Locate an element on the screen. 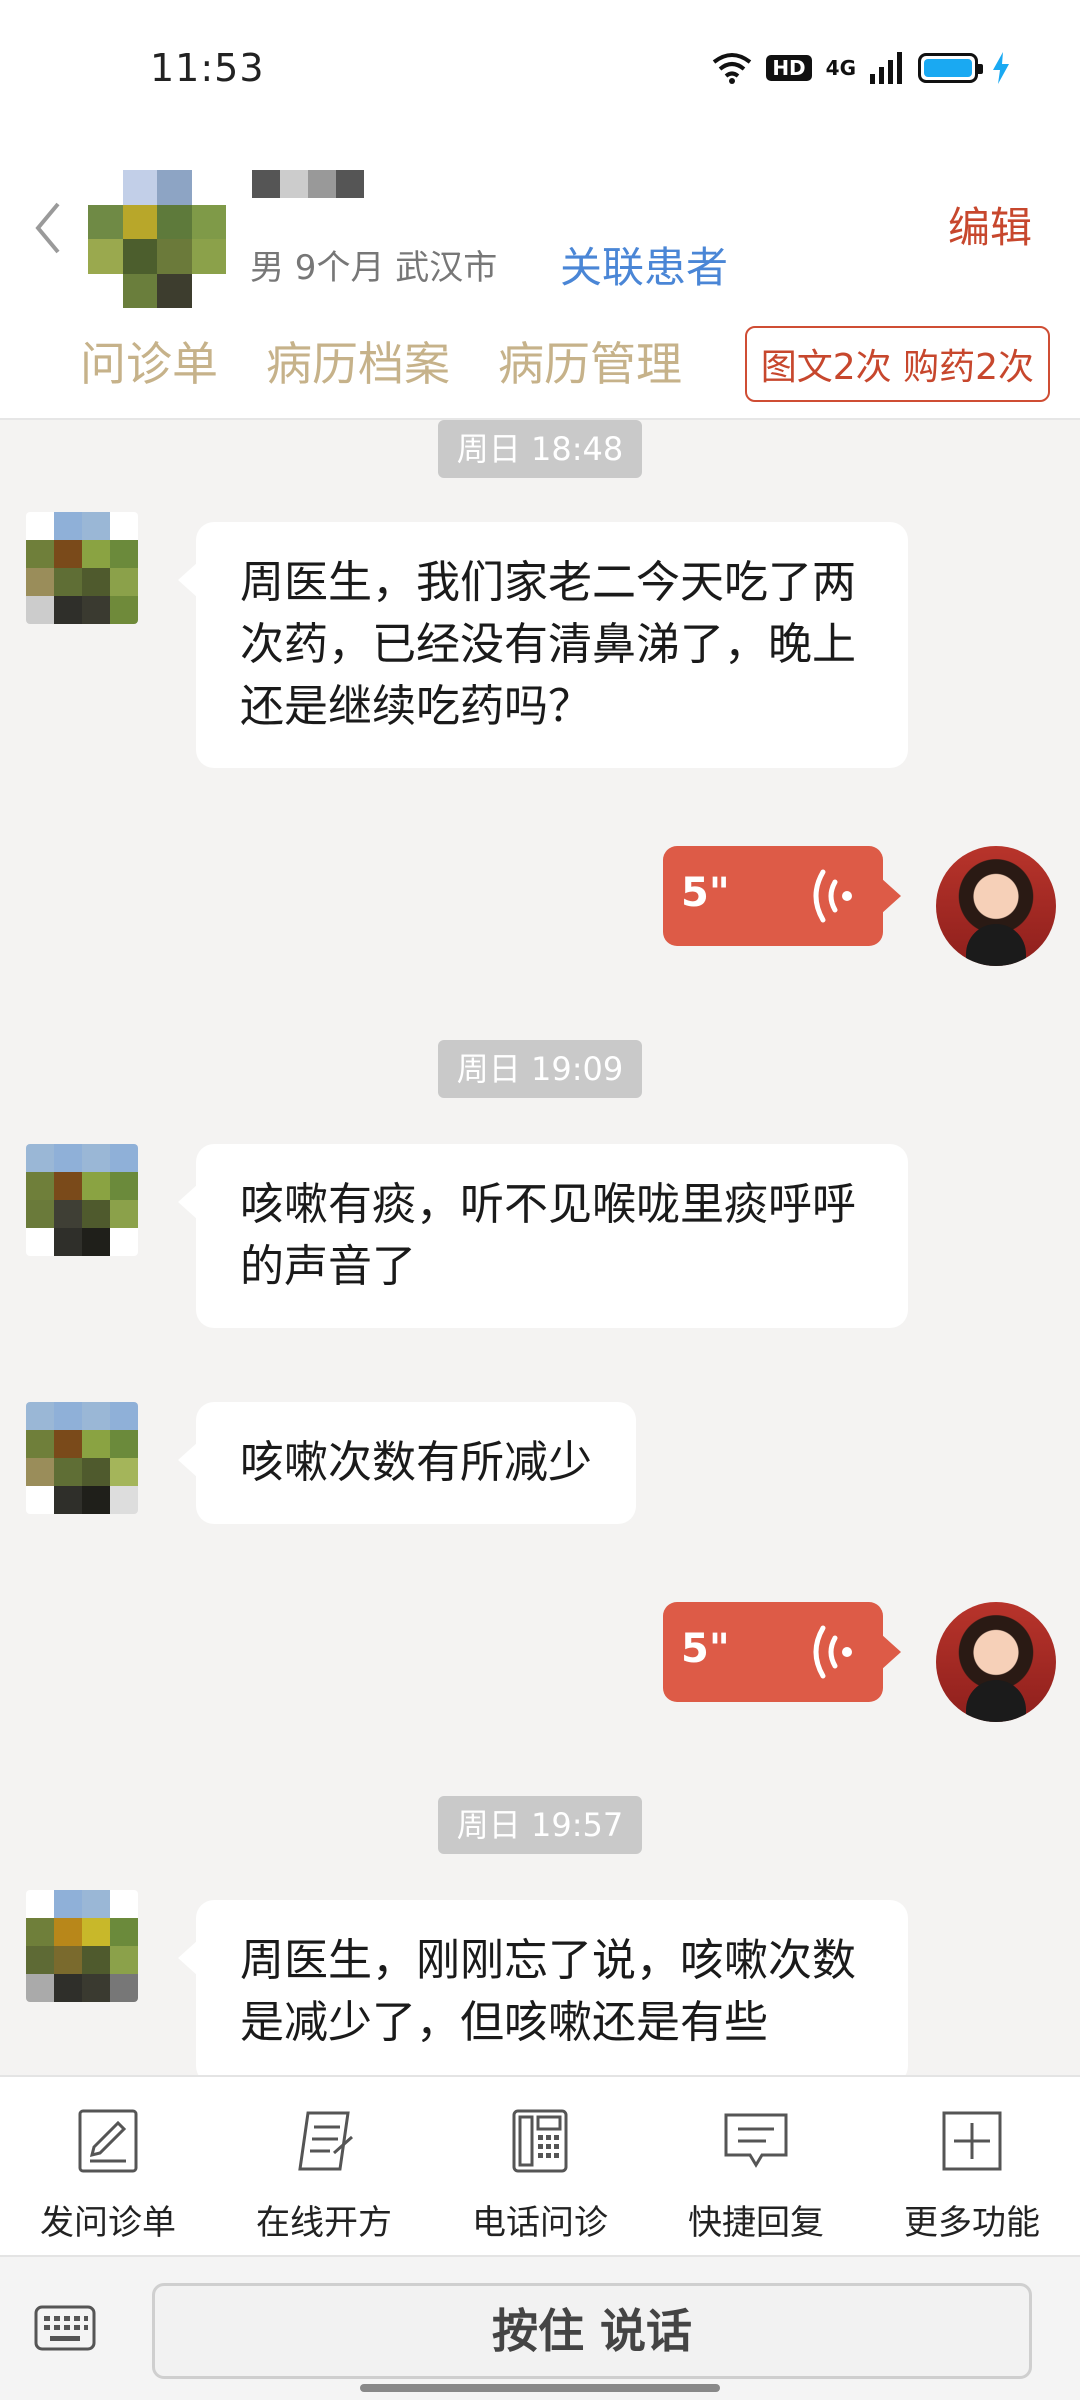 This screenshot has width=1080, height=2400. patient-avatar is located at coordinates (157, 239).